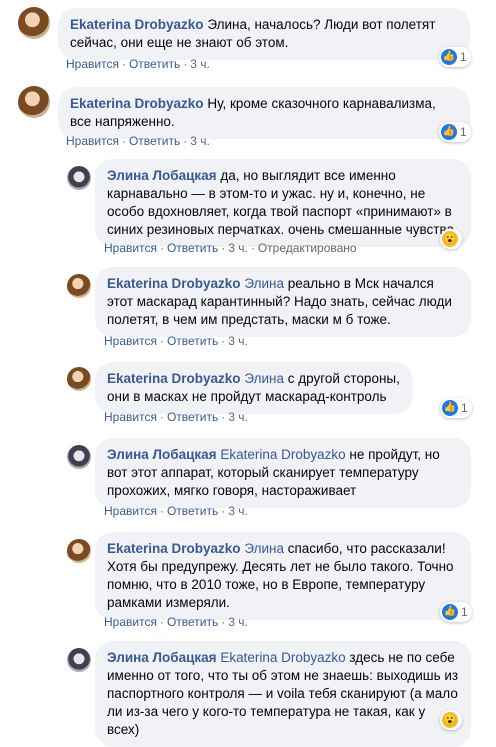  I want to click on edited-label: Отредактировано, so click(307, 248).